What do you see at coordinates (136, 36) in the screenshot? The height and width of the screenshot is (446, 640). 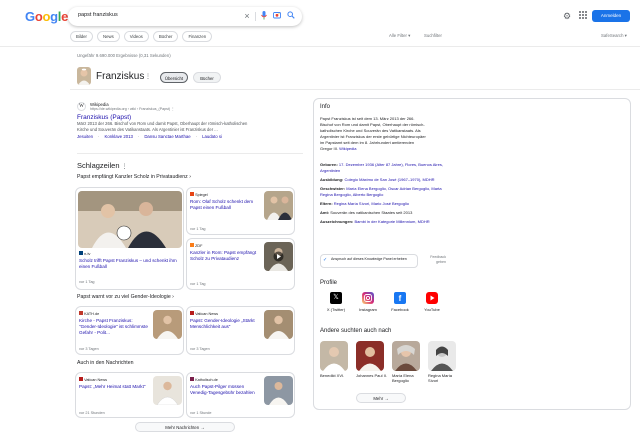 I see `chip-videos: Videos` at bounding box center [136, 36].